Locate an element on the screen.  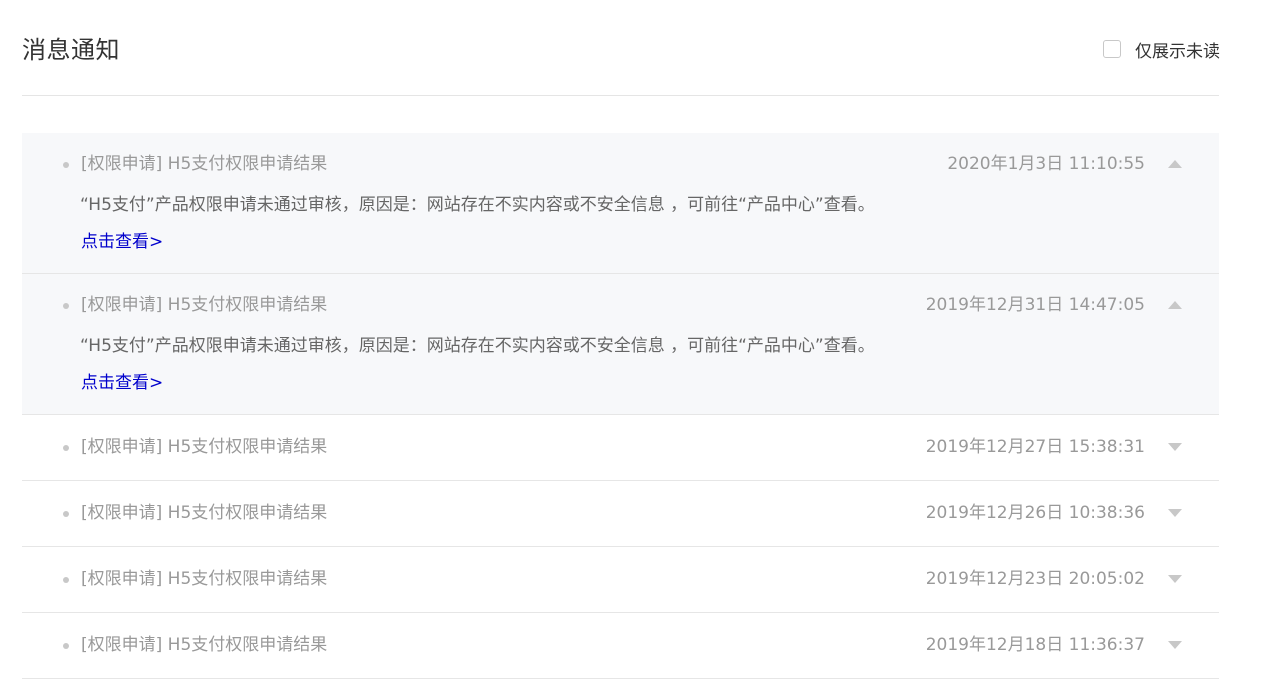
message-item: [权限申请] H5支付权限申请结果 2019年12月26日 10:38:36 is located at coordinates (620, 514).